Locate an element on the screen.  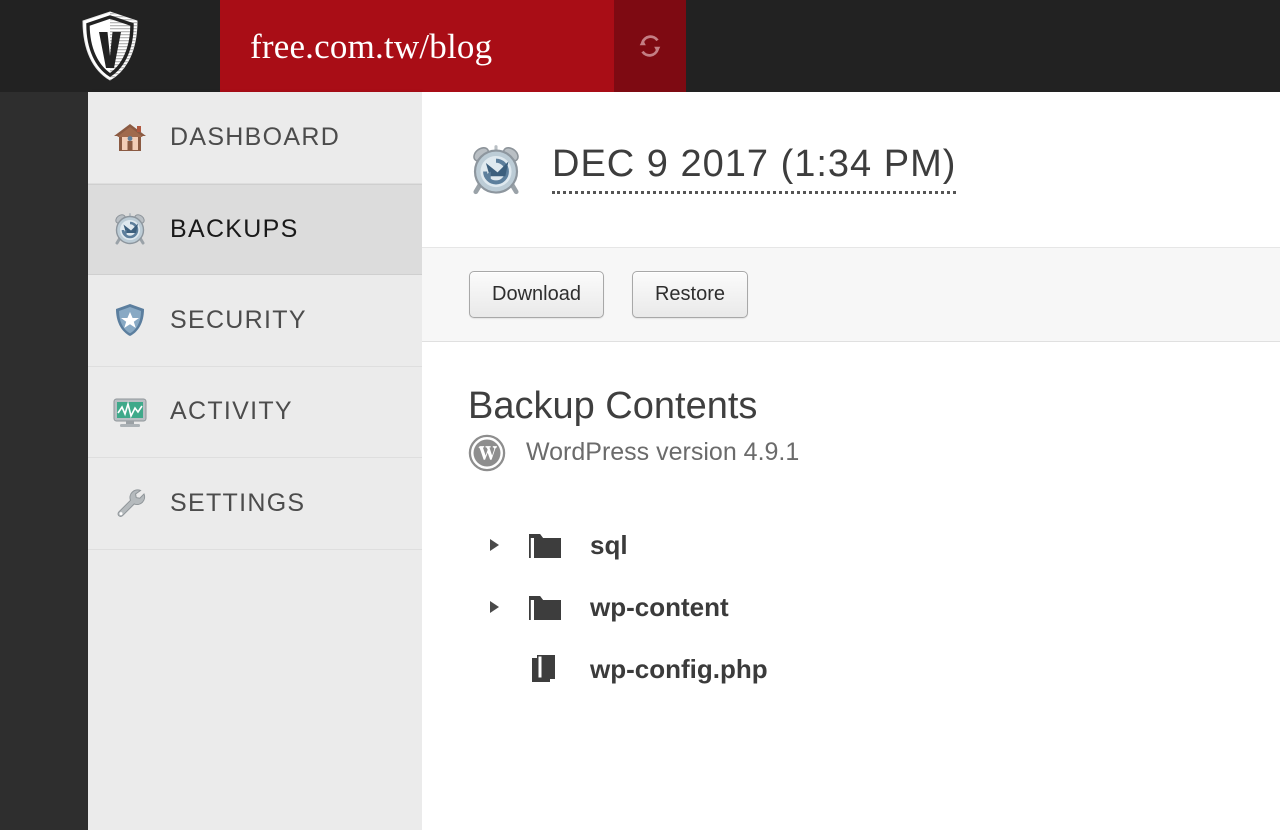
sidebar-item-dashboard: DASHBOARD is located at coordinates (255, 138).